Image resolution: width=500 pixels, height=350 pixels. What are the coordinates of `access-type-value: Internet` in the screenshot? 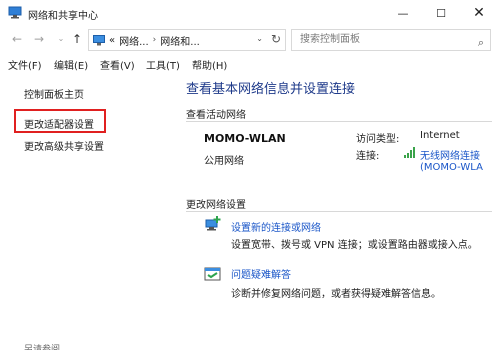 It's located at (440, 135).